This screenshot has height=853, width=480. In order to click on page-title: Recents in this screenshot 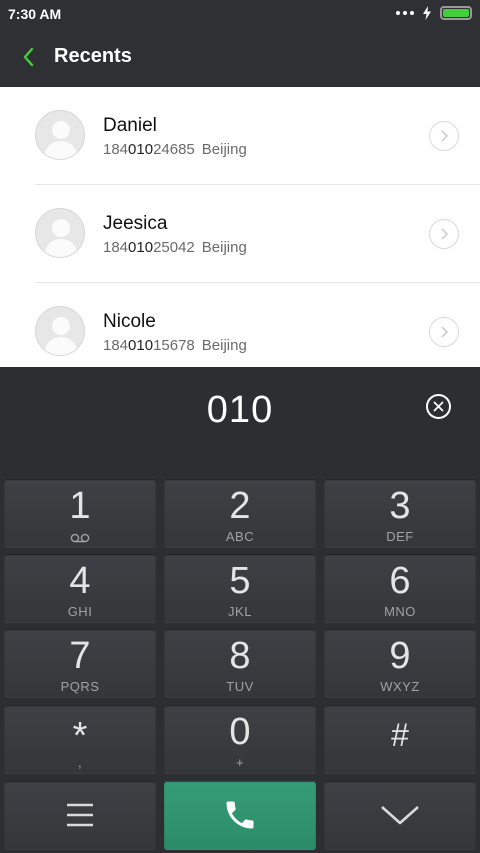, I will do `click(93, 56)`.